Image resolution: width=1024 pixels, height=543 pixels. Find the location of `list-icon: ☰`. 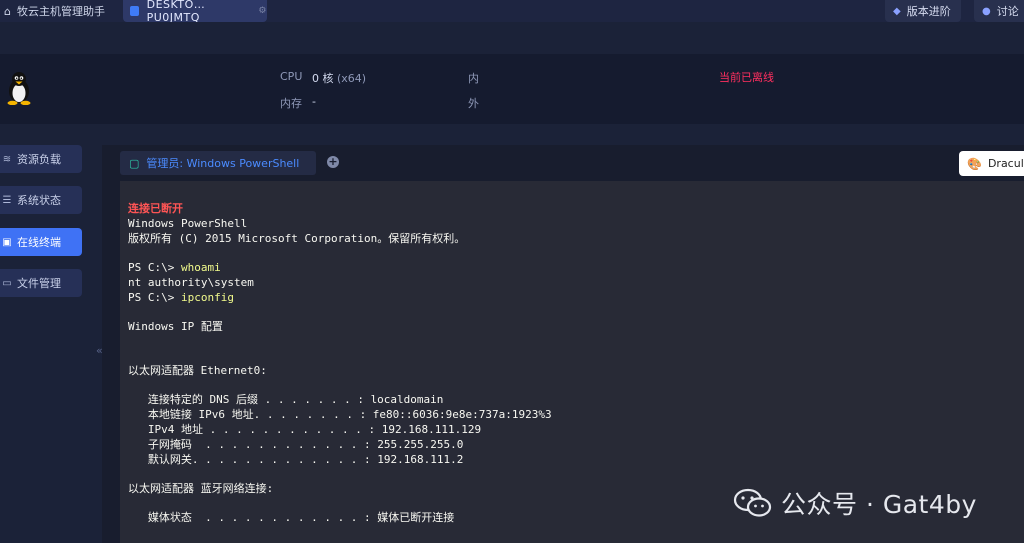

list-icon: ☰ is located at coordinates (7, 200).